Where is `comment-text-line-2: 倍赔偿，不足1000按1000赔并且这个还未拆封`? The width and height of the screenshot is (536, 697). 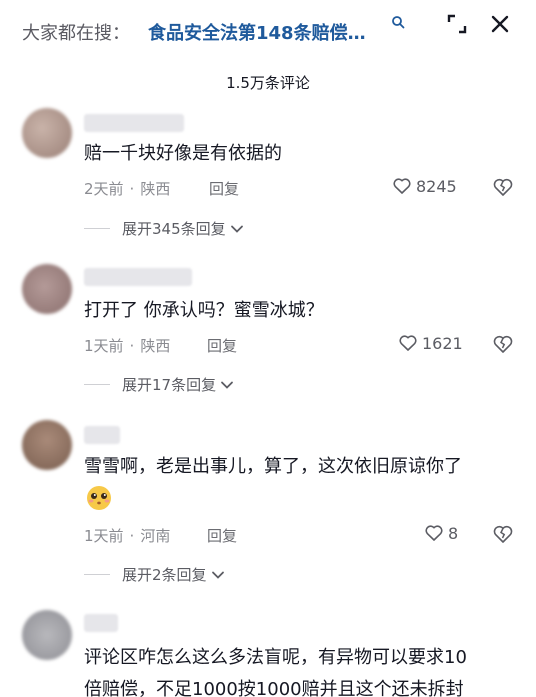
comment-text-line-2: 倍赔偿，不足1000按1000赔并且这个还未拆封 is located at coordinates (274, 688).